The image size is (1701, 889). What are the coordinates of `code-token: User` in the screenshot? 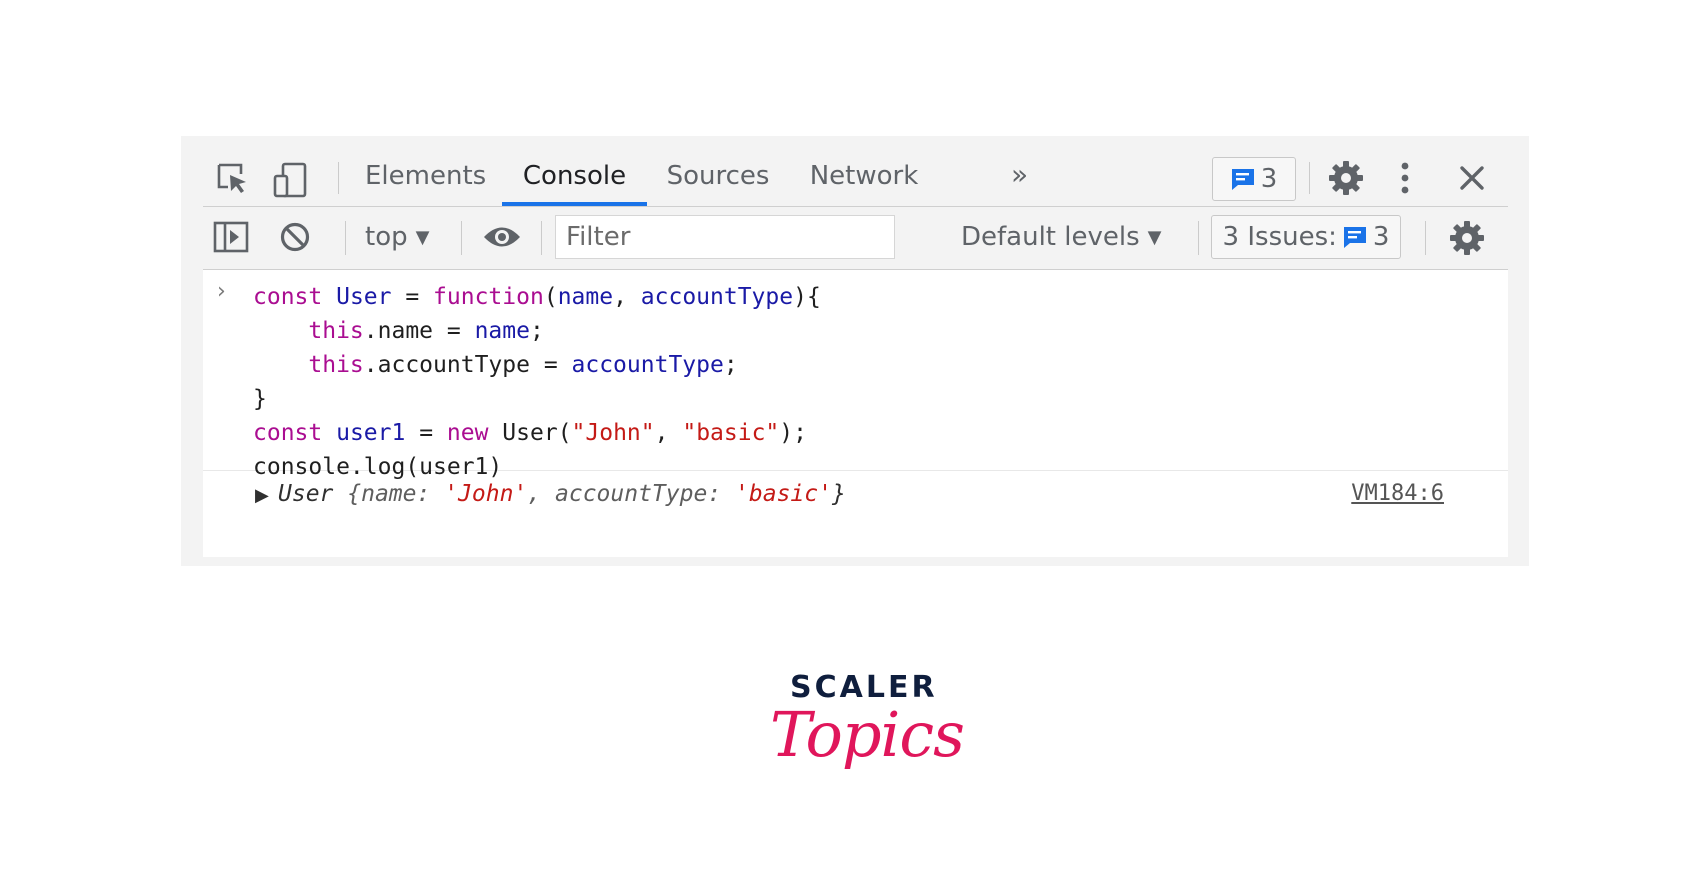 It's located at (364, 297).